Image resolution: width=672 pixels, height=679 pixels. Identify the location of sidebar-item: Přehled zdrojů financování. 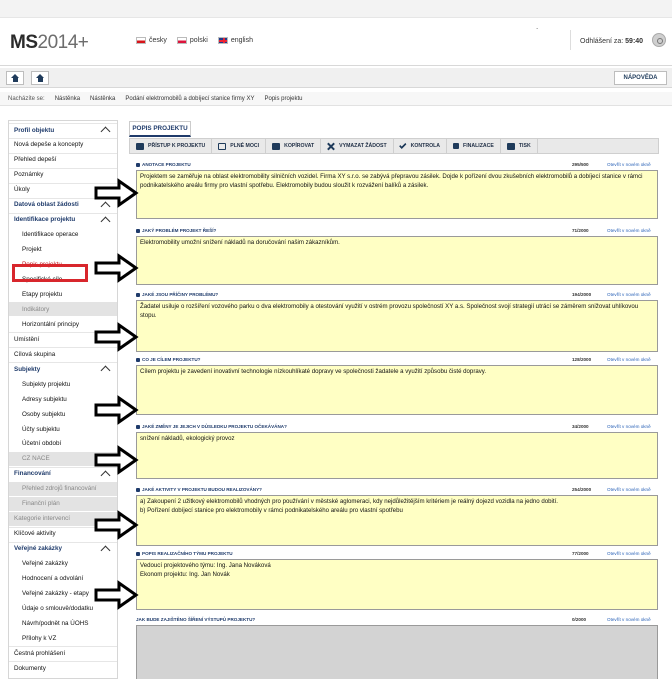
(63, 488).